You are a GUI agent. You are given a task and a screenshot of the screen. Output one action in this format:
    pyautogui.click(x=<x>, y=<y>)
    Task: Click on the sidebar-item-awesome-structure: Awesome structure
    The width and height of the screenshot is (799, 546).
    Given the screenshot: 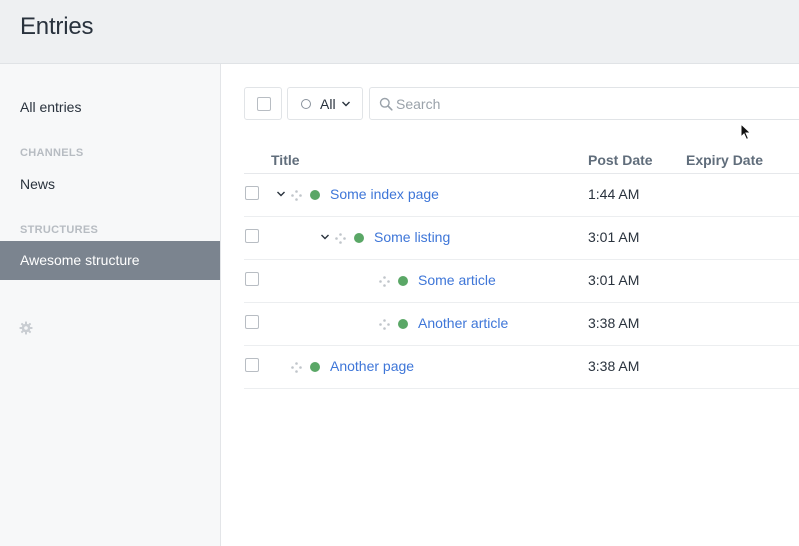 What is the action you would take?
    pyautogui.click(x=110, y=260)
    